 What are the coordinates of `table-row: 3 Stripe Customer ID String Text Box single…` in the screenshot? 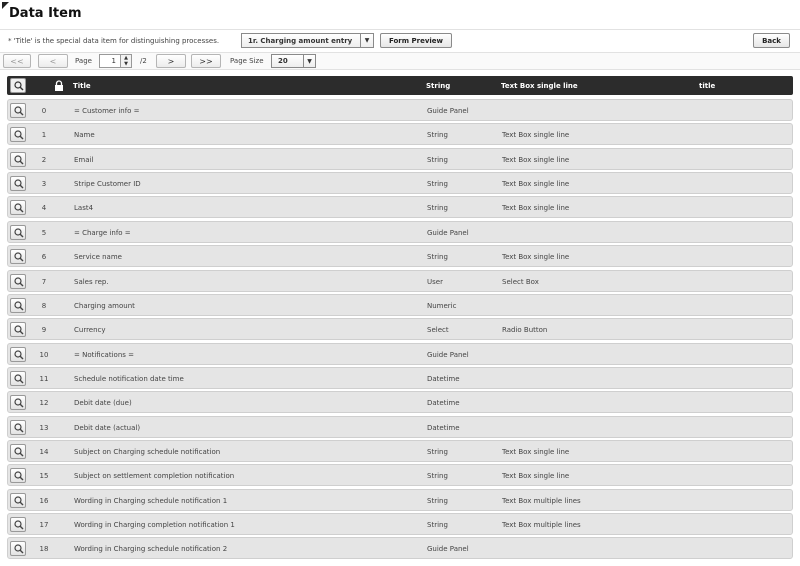 It's located at (400, 183).